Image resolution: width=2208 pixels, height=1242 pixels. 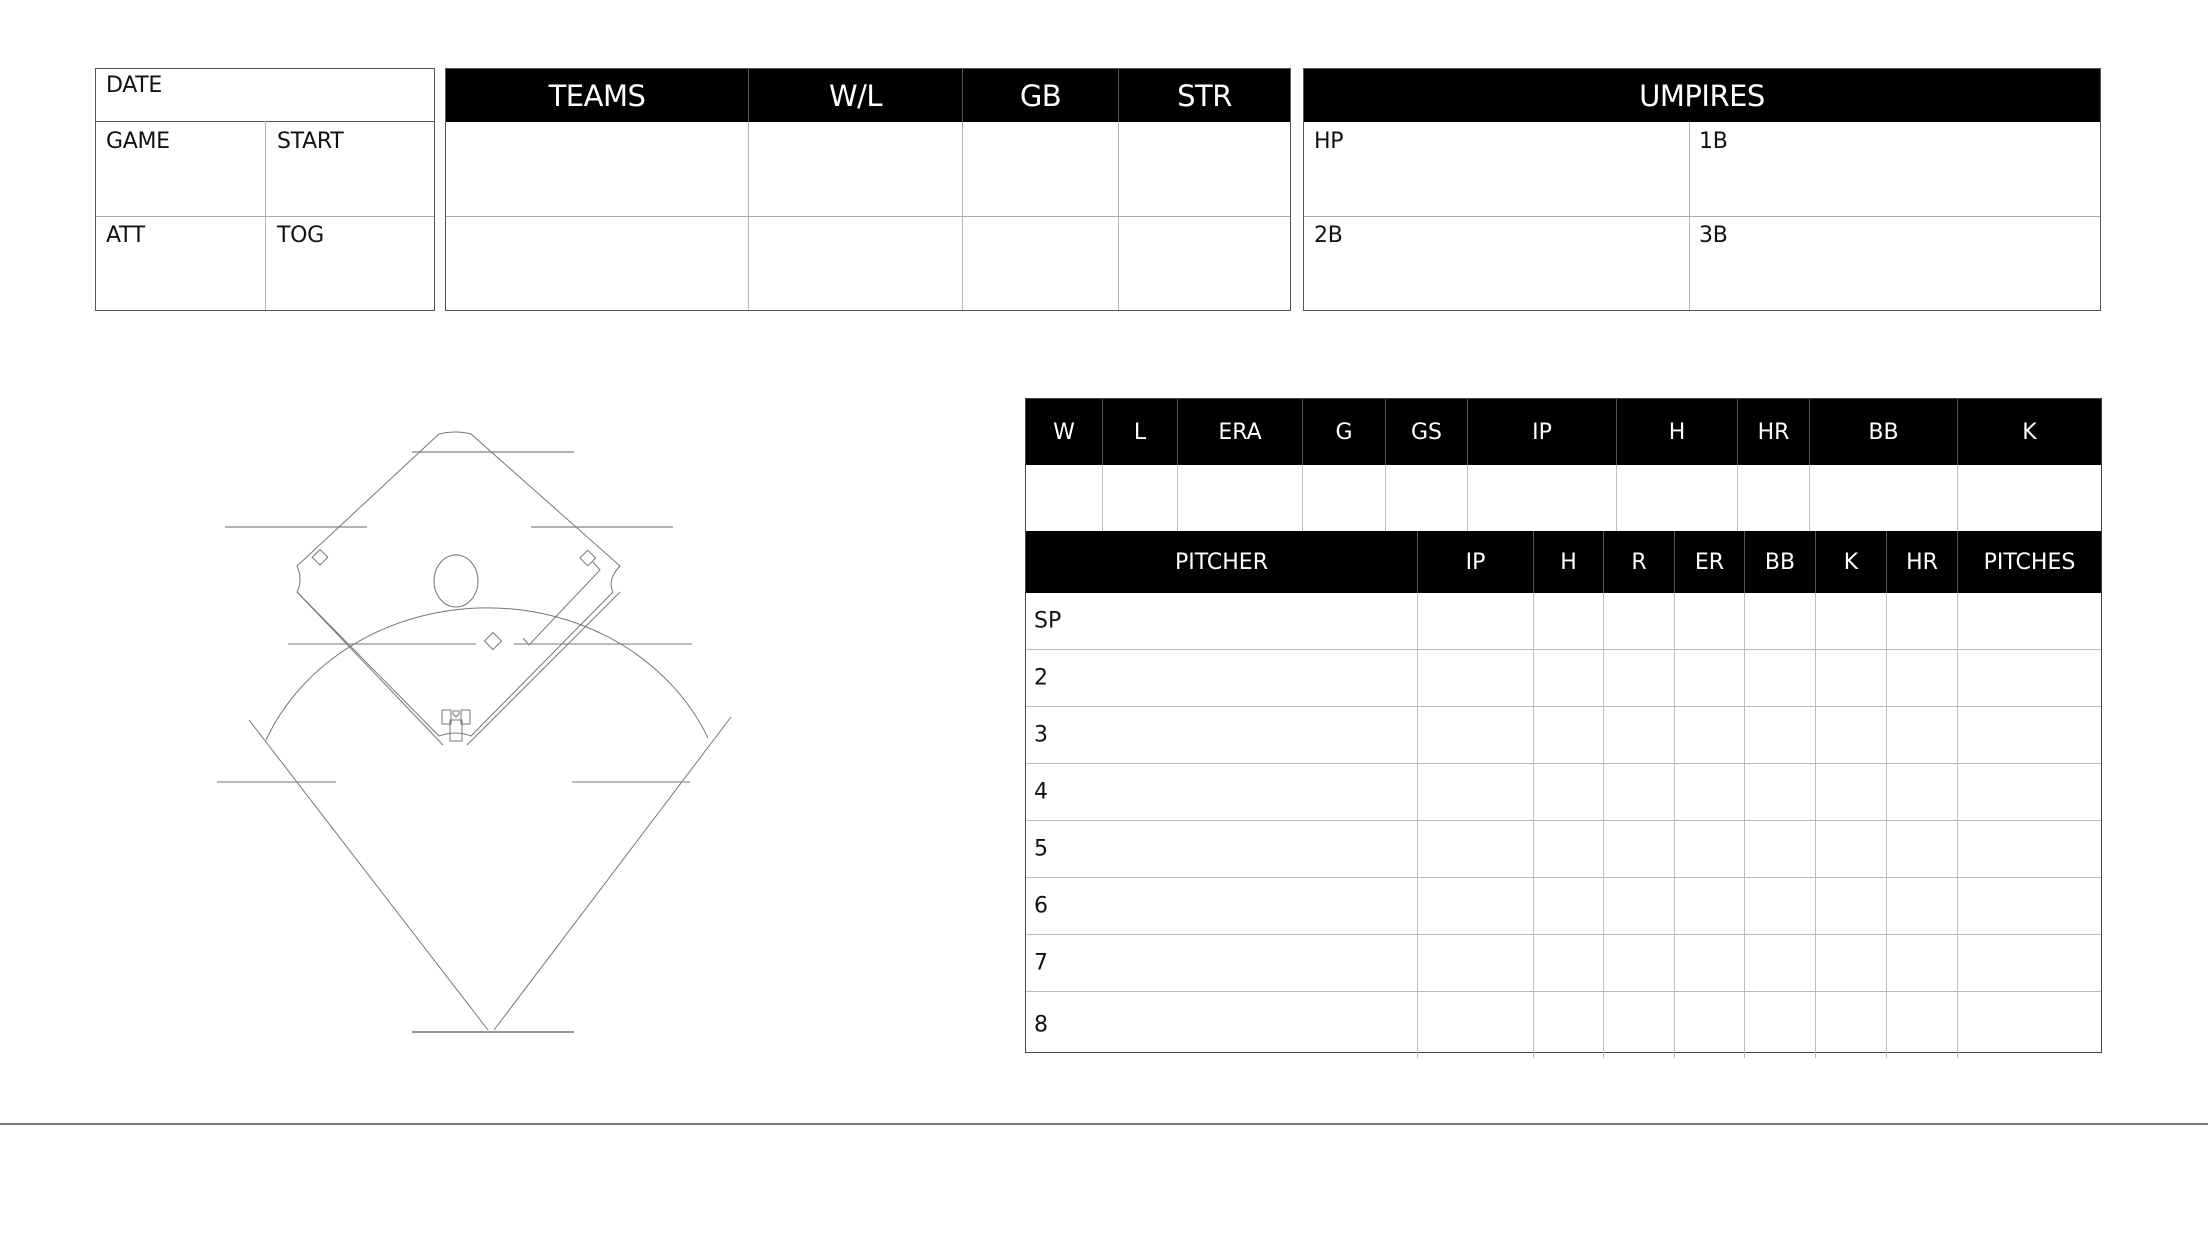 I want to click on game-field, so click(x=180, y=187).